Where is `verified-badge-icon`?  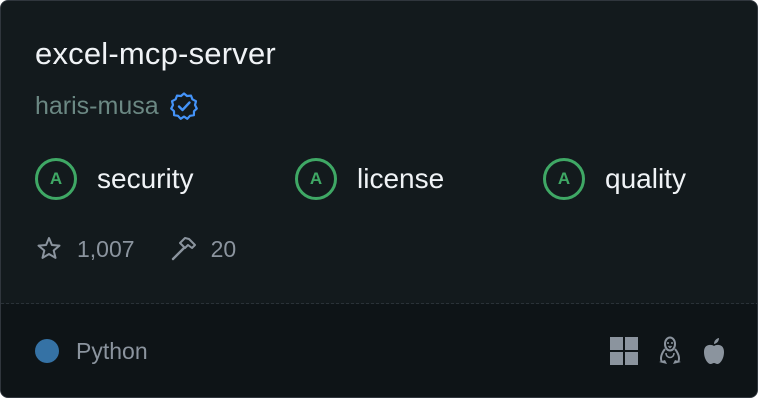
verified-badge-icon is located at coordinates (184, 106).